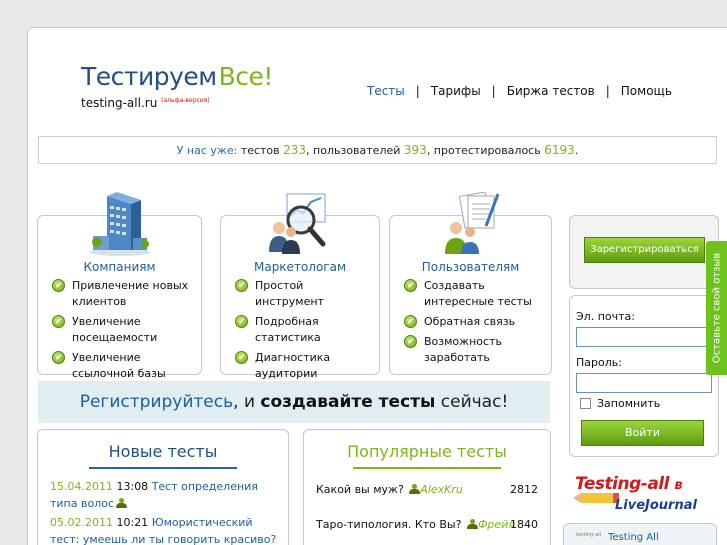 This screenshot has height=545, width=727. I want to click on feedback-label: Оставьте свой отзыв, so click(716, 308).